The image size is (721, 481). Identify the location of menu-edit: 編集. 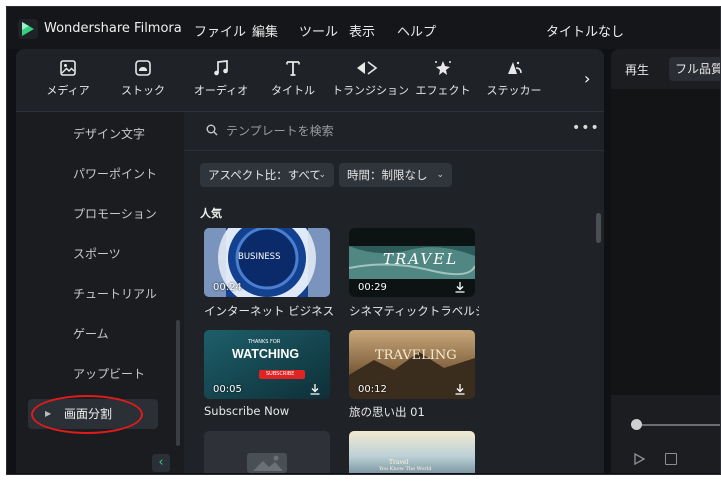
(265, 30).